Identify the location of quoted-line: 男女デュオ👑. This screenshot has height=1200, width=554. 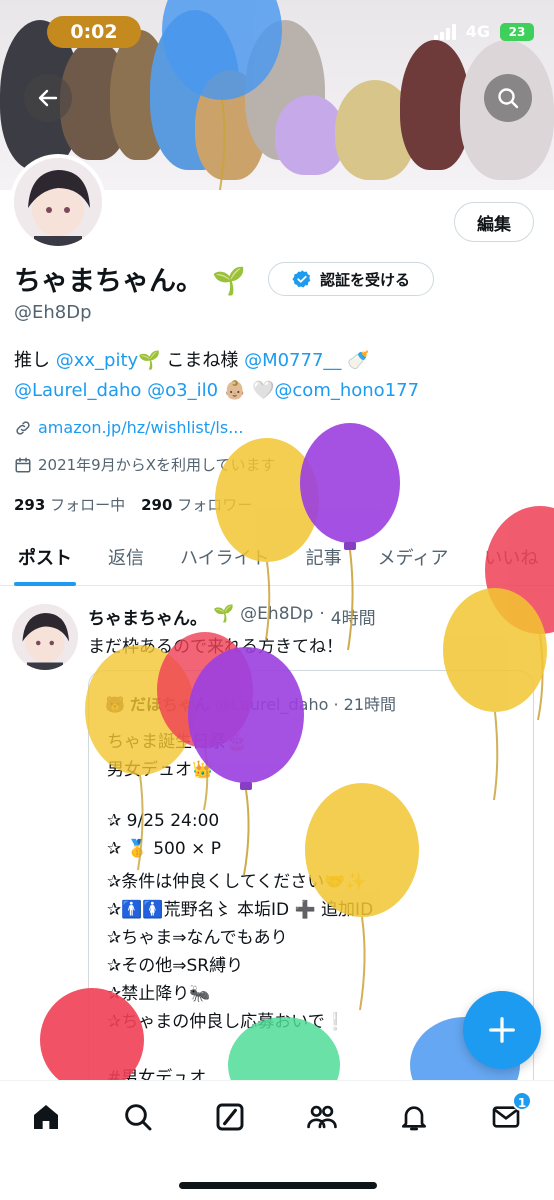
(160, 770).